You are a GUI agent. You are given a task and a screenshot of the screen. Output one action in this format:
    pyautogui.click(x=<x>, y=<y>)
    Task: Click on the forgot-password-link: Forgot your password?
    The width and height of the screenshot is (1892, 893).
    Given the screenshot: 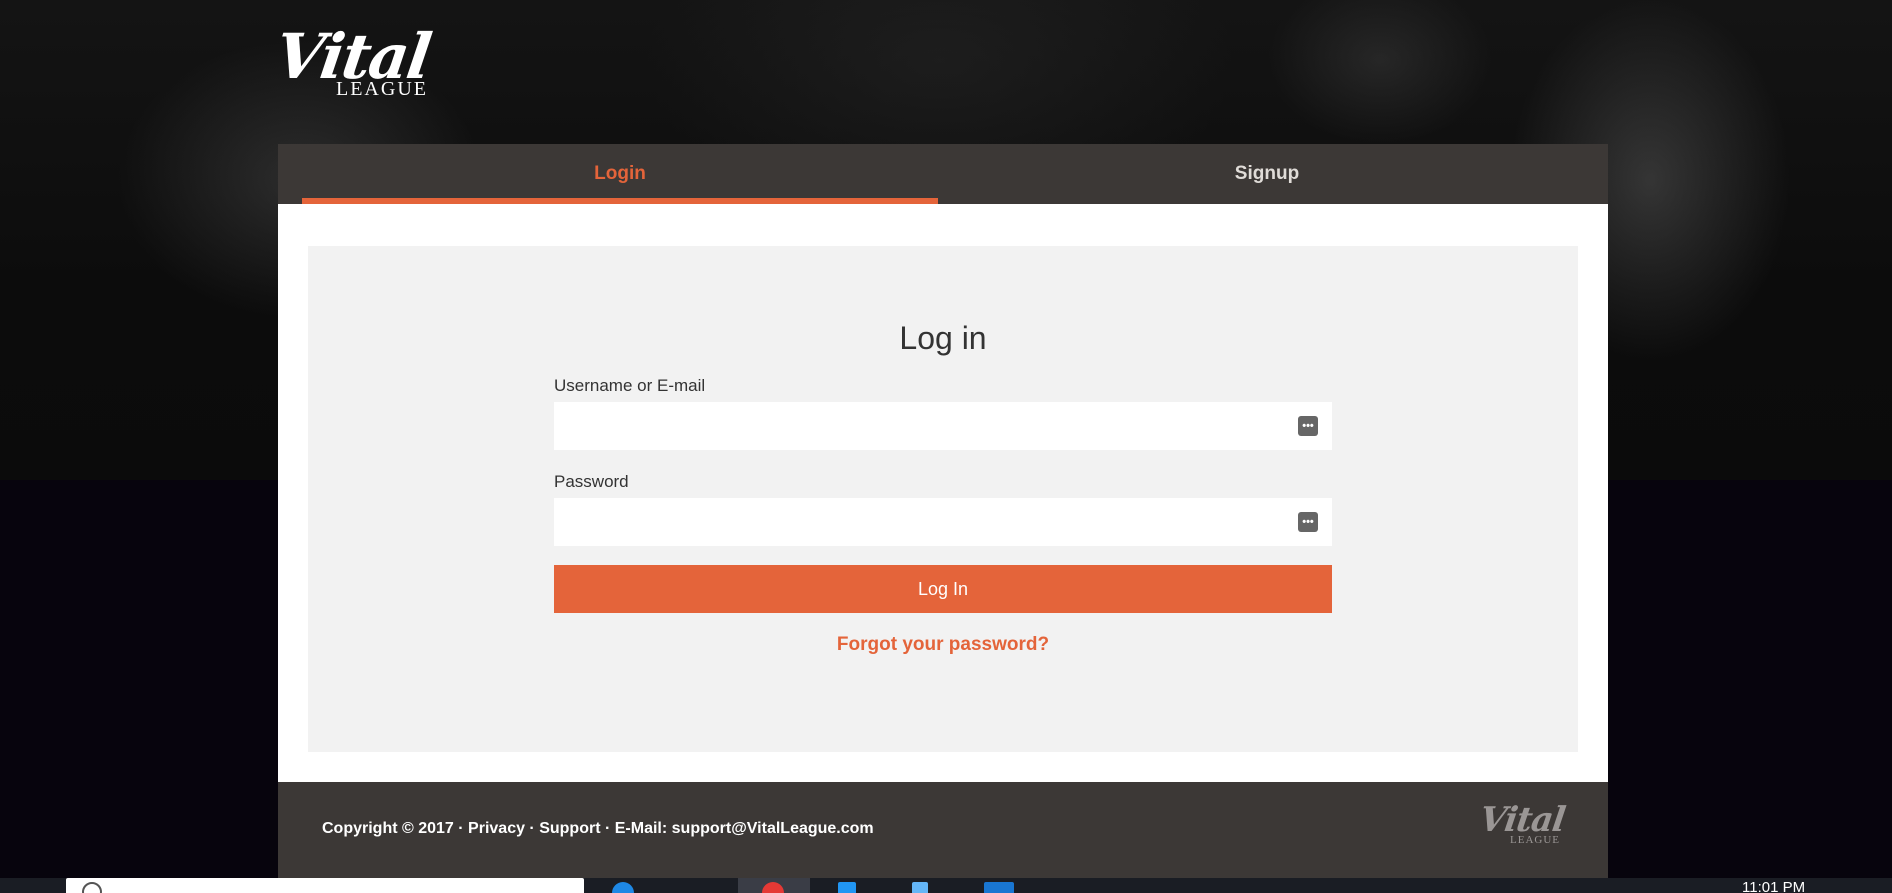 What is the action you would take?
    pyautogui.click(x=943, y=645)
    